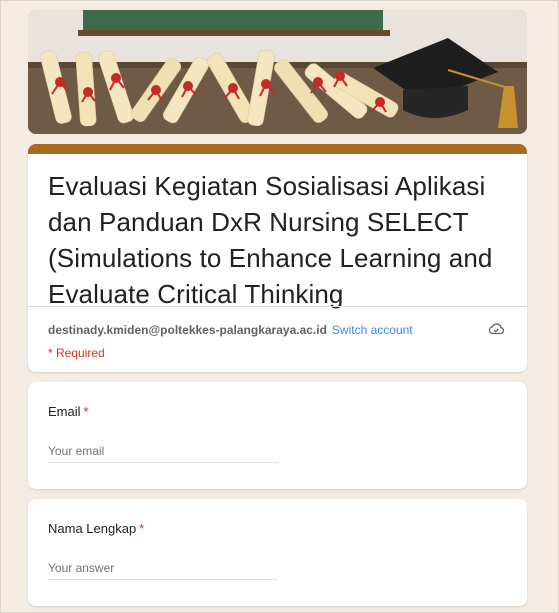 This screenshot has height=613, width=559. Describe the element at coordinates (372, 330) in the screenshot. I see `switch-account-link: Switch account` at that location.